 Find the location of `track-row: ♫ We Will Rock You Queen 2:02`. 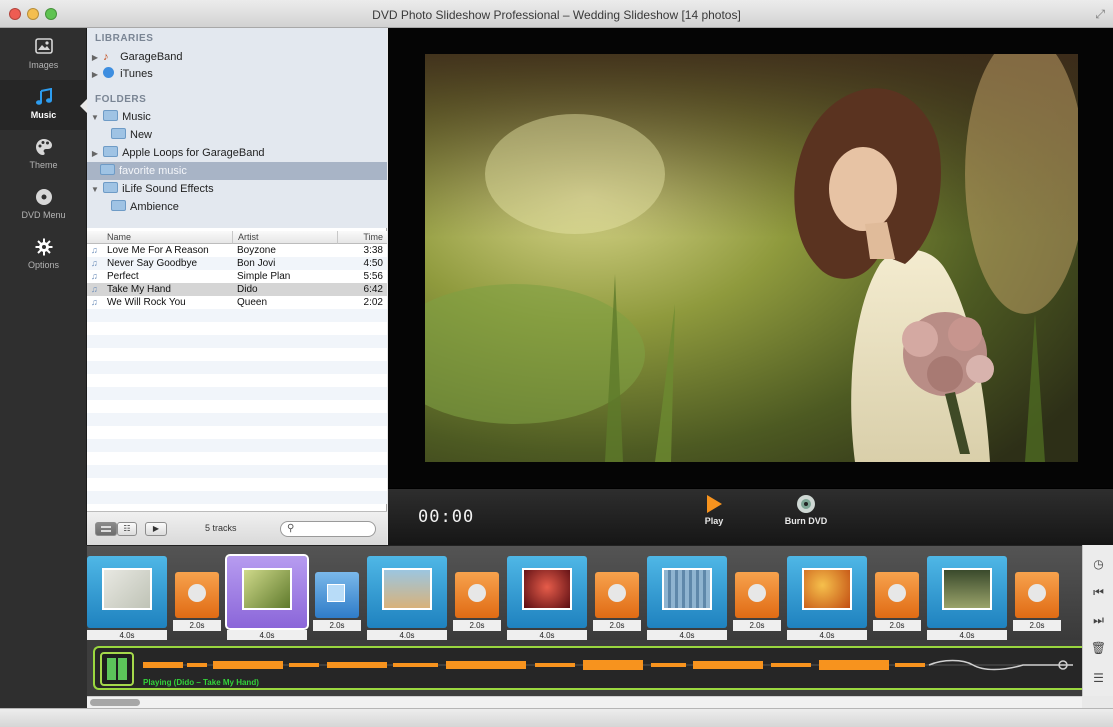

track-row: ♫ We Will Rock You Queen 2:02 is located at coordinates (237, 302).